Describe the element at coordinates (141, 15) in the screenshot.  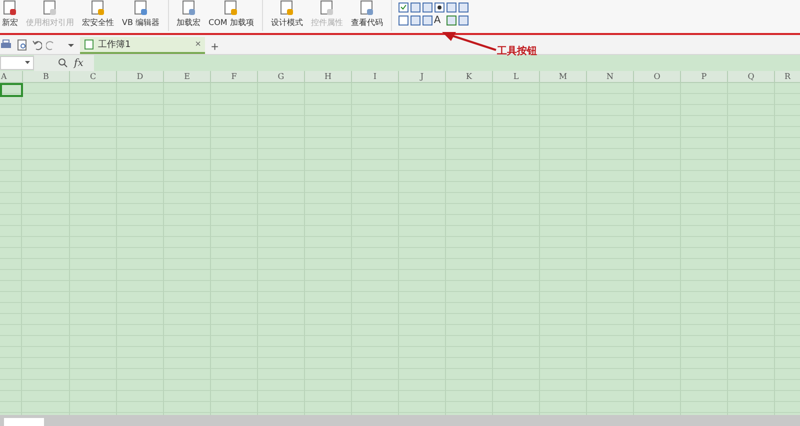
I see `ribbon-button: VB 编辑器` at that location.